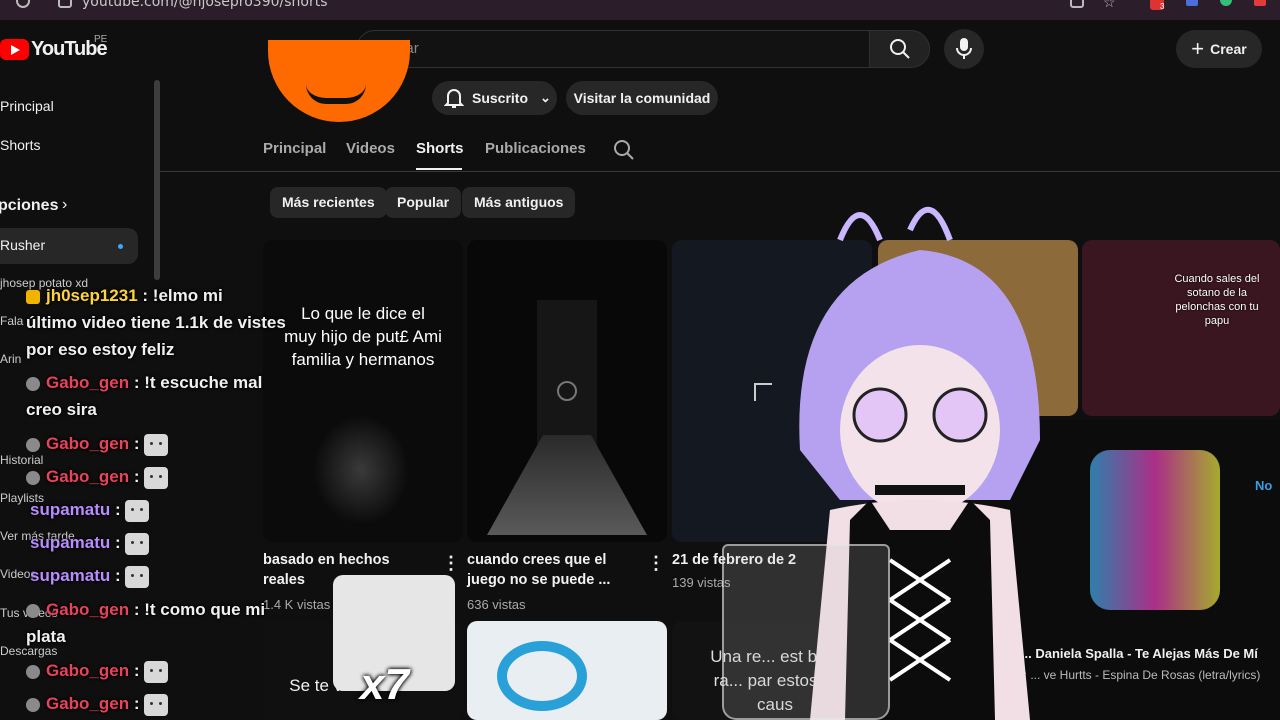 Image resolution: width=1280 pixels, height=720 pixels. Describe the element at coordinates (339, 81) in the screenshot. I see `channel-avatar` at that location.